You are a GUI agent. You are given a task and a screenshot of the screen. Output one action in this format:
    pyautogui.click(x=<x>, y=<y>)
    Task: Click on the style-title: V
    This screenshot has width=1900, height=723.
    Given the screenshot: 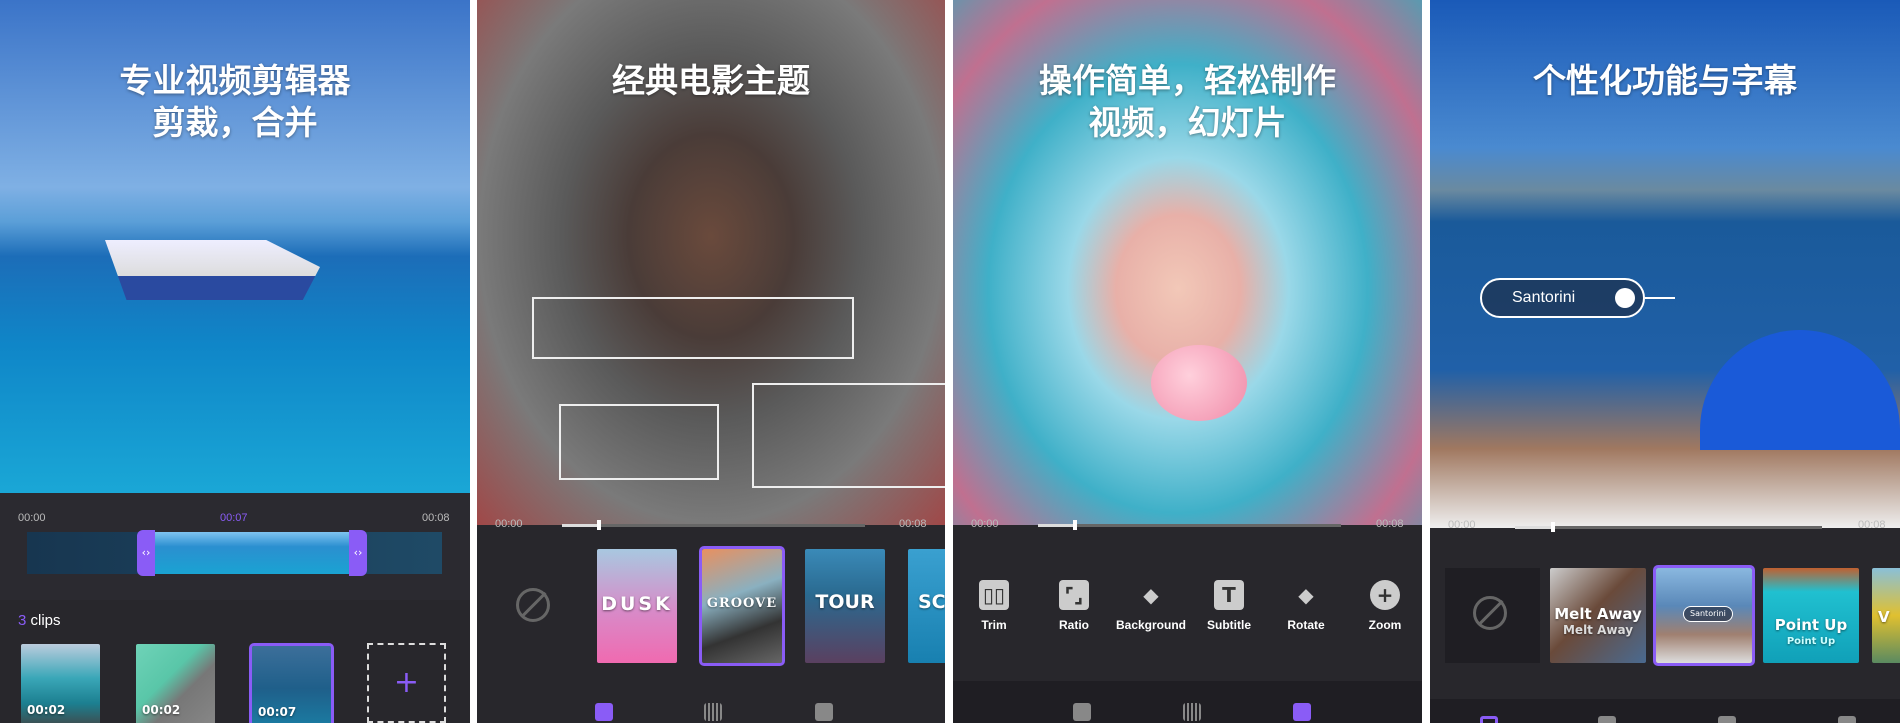 What is the action you would take?
    pyautogui.click(x=1884, y=617)
    